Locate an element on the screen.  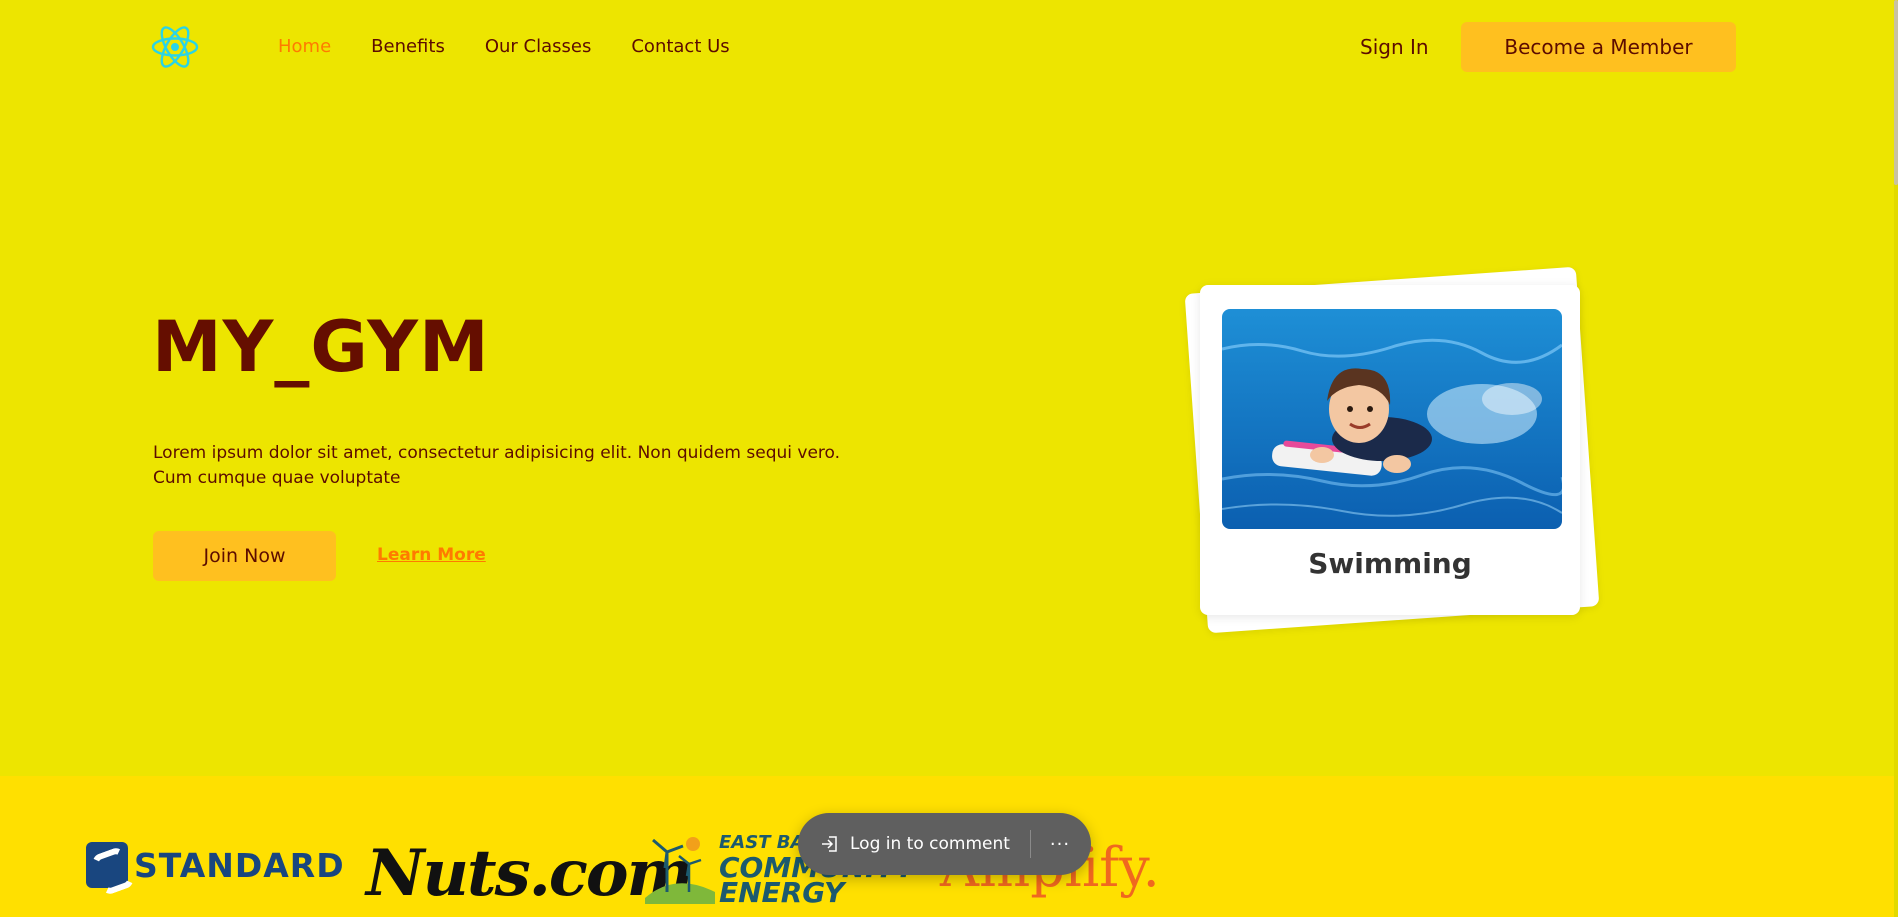
class-card-swimming: Swimming is located at coordinates (1390, 450).